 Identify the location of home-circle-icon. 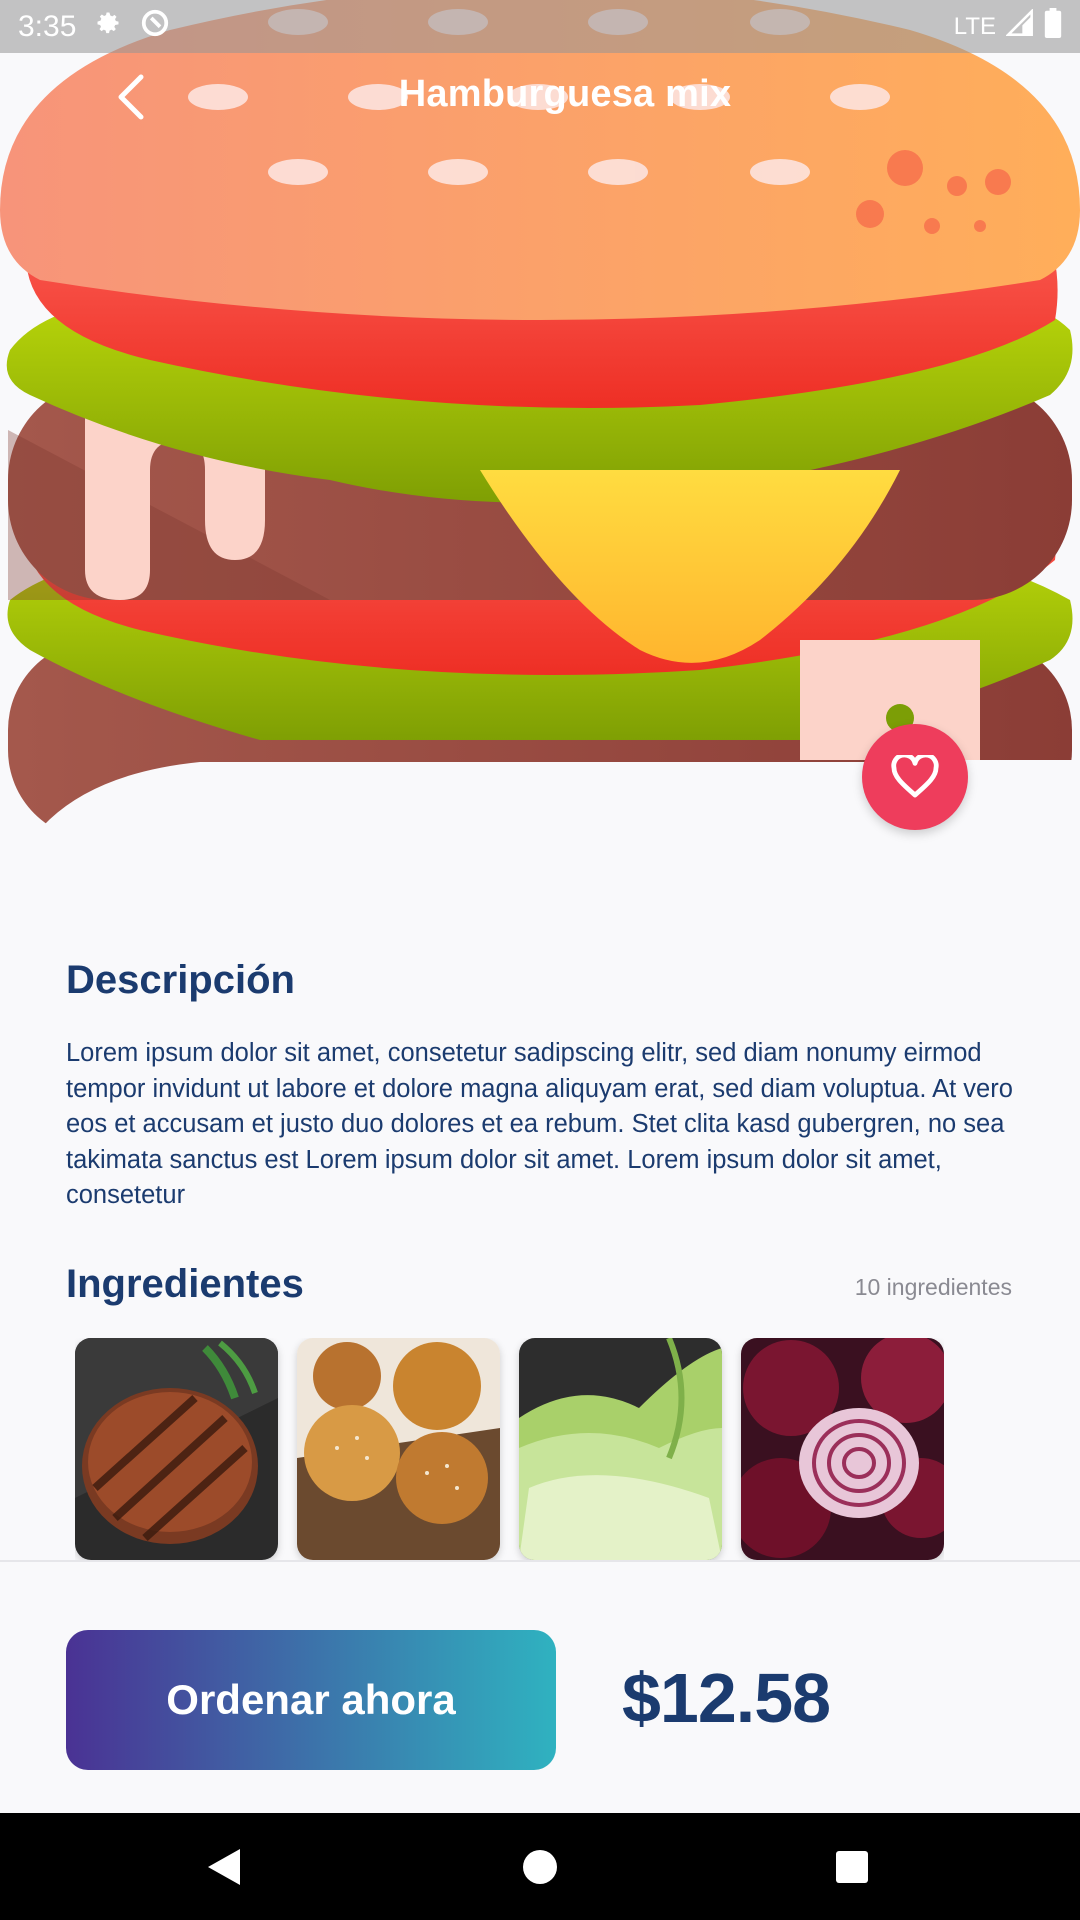
(540, 1867).